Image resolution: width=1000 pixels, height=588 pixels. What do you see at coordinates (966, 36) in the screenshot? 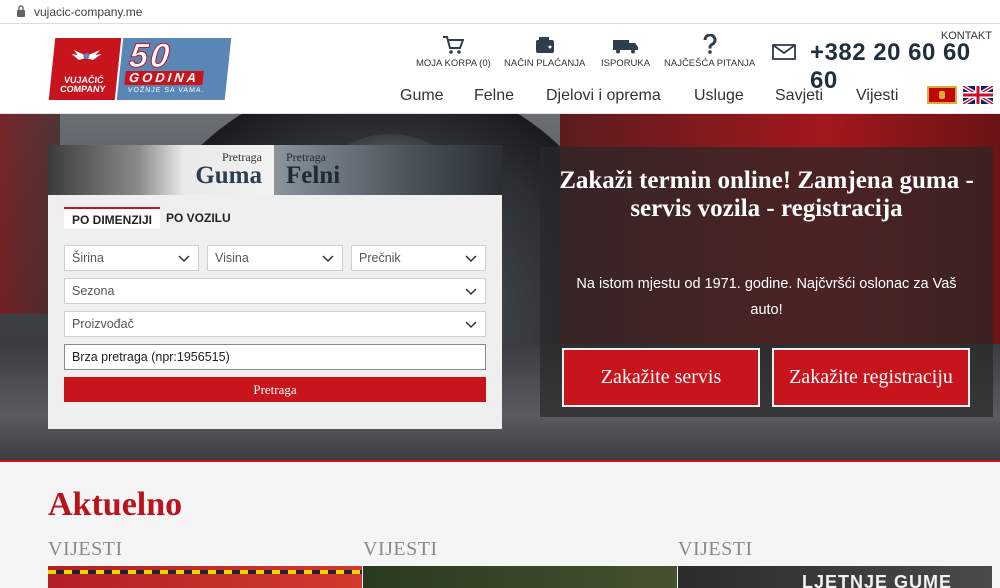
I see `contact-link: KONTAKT` at bounding box center [966, 36].